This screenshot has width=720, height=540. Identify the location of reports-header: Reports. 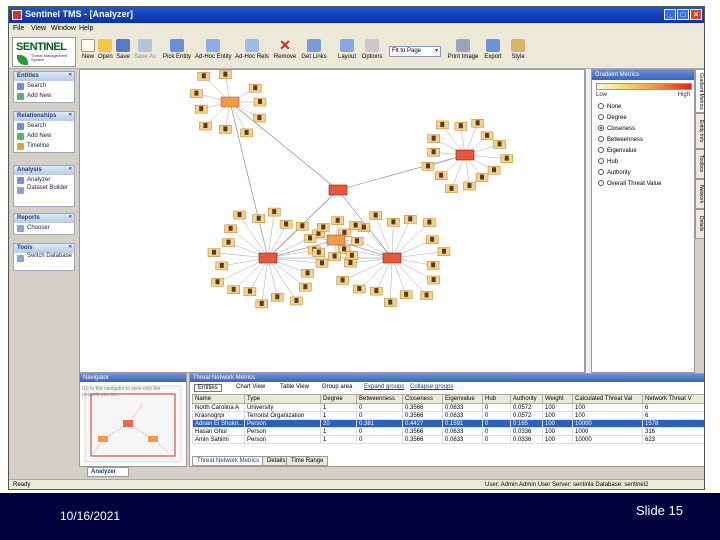
(44, 218).